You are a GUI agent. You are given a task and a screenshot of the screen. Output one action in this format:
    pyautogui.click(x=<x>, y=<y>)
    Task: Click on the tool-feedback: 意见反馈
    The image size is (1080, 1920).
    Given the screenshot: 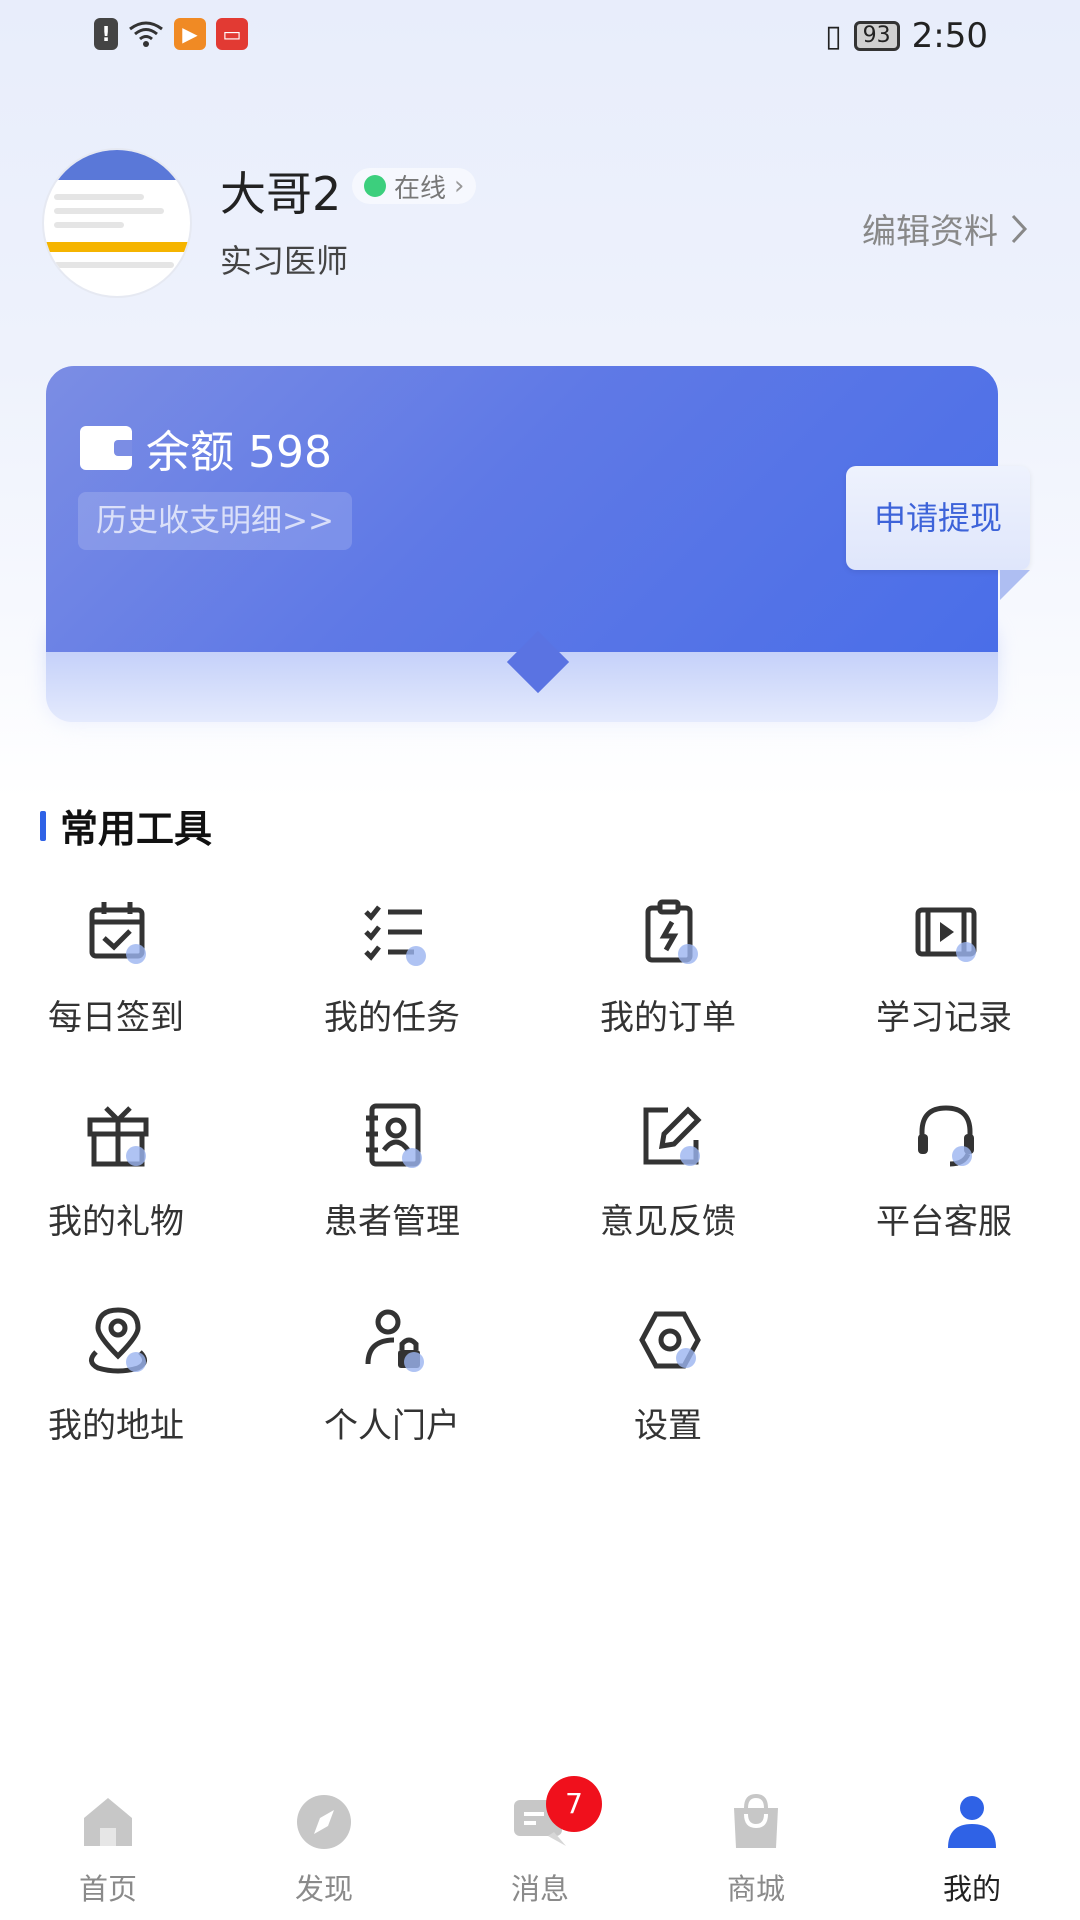 What is the action you would take?
    pyautogui.click(x=668, y=1180)
    